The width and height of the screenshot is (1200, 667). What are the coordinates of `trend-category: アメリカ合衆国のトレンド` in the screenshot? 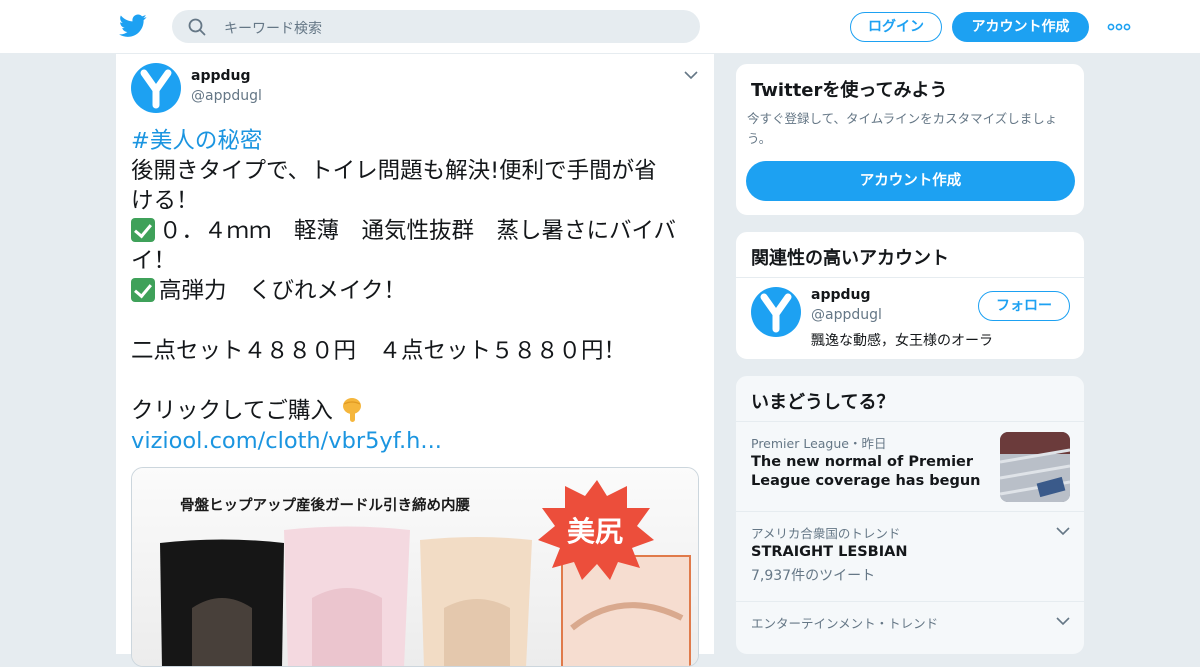 It's located at (826, 533).